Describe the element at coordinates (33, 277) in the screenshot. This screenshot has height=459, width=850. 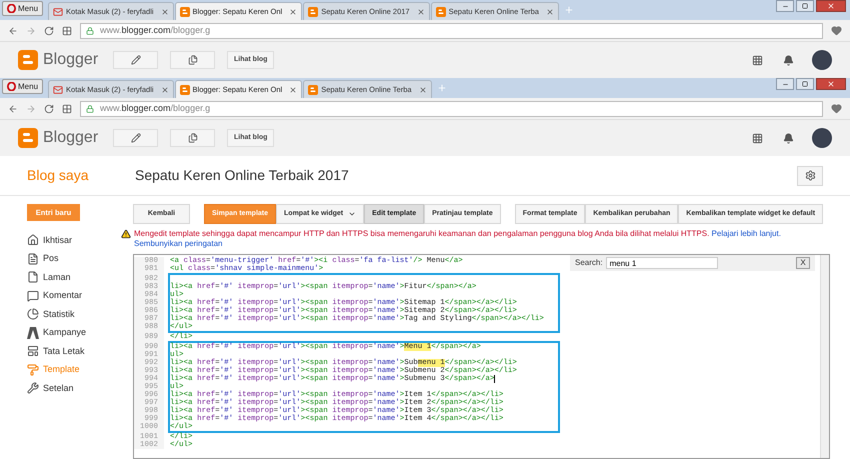
I see `page-icon` at that location.